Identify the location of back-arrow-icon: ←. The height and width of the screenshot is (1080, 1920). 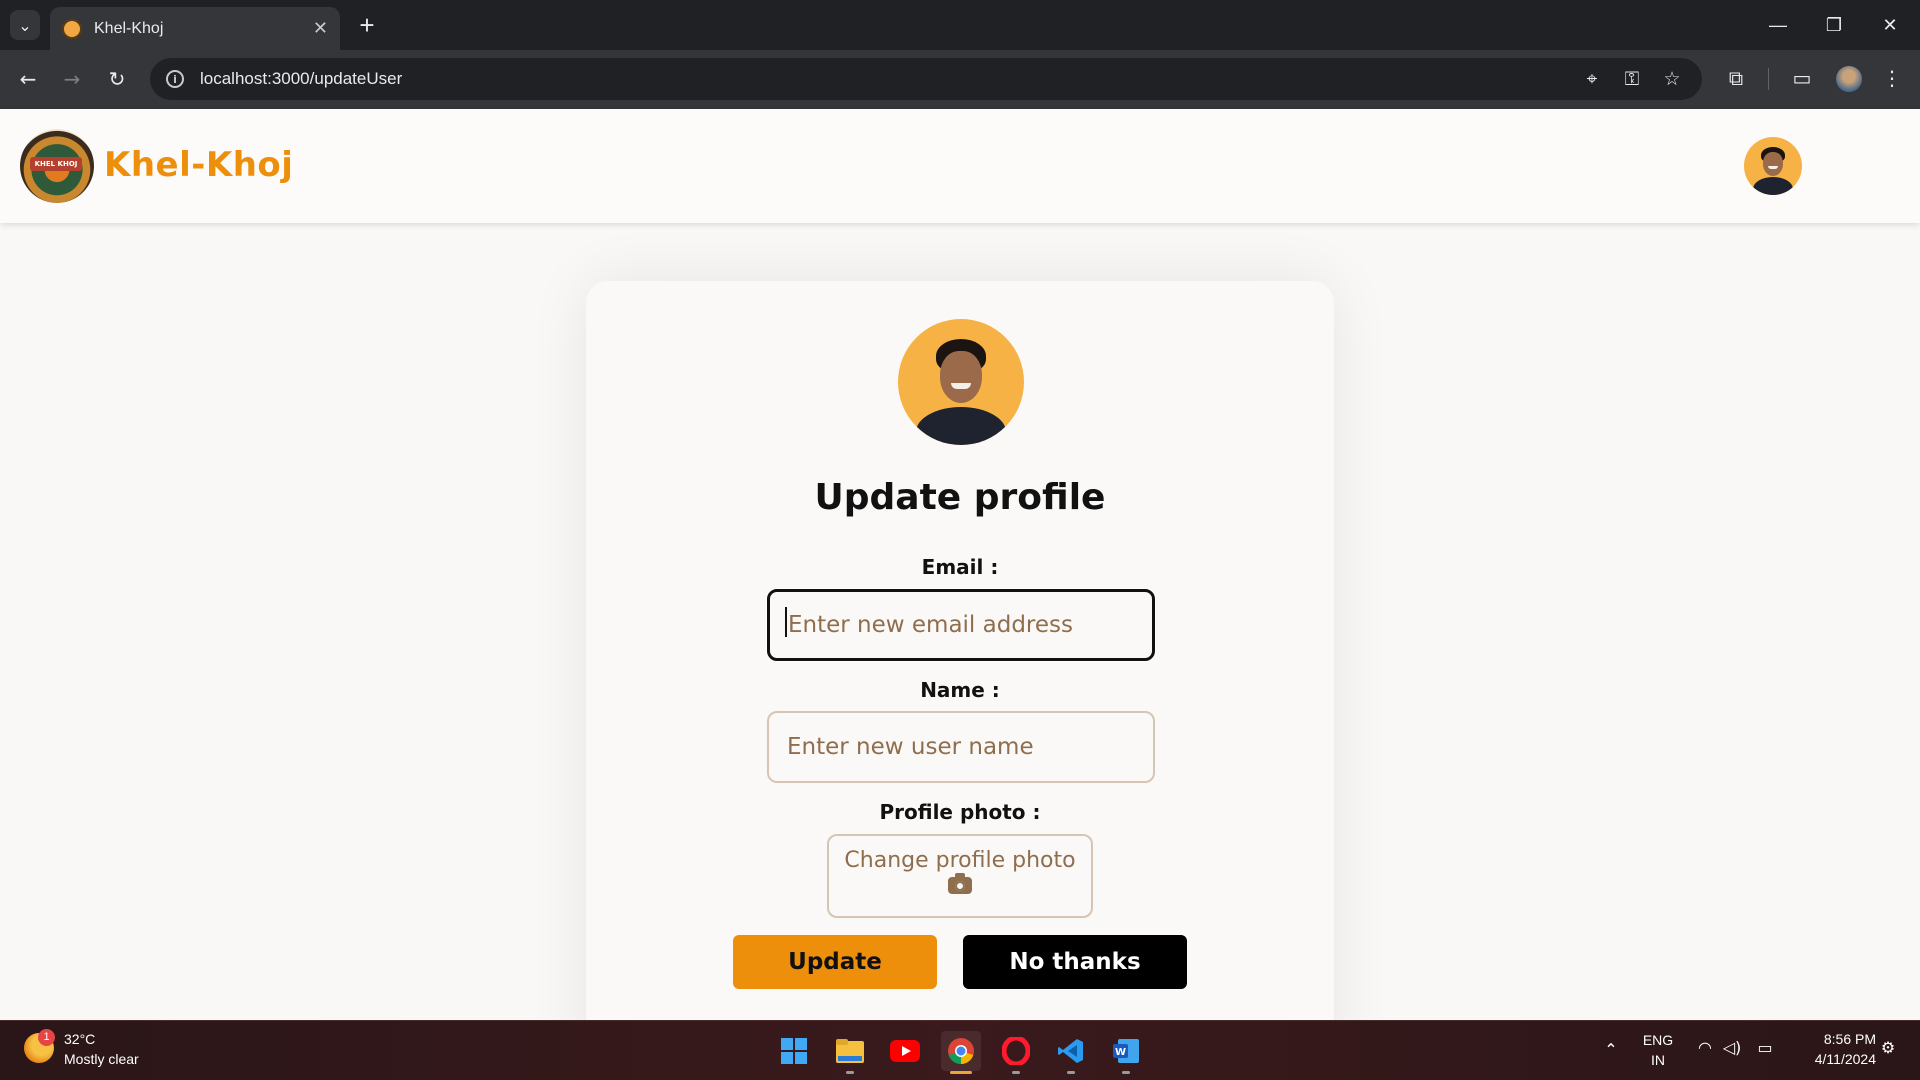
(28, 79).